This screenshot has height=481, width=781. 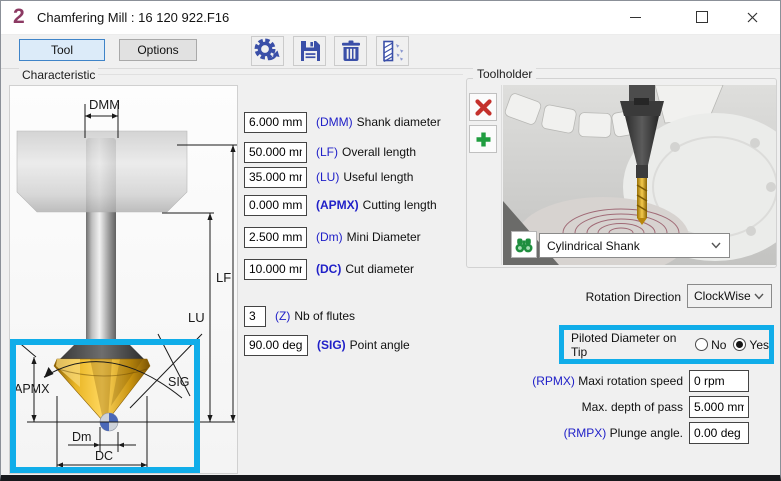 What do you see at coordinates (380, 269) in the screenshot?
I see `label-dc: Cut diameter` at bounding box center [380, 269].